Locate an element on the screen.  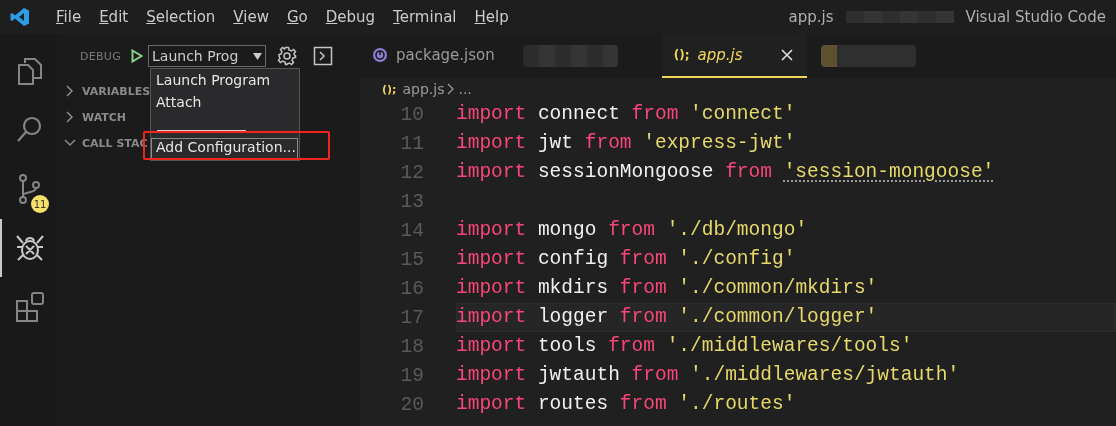
code-line: import sessionMongoose from 'session-mongoose' is located at coordinates (726, 172).